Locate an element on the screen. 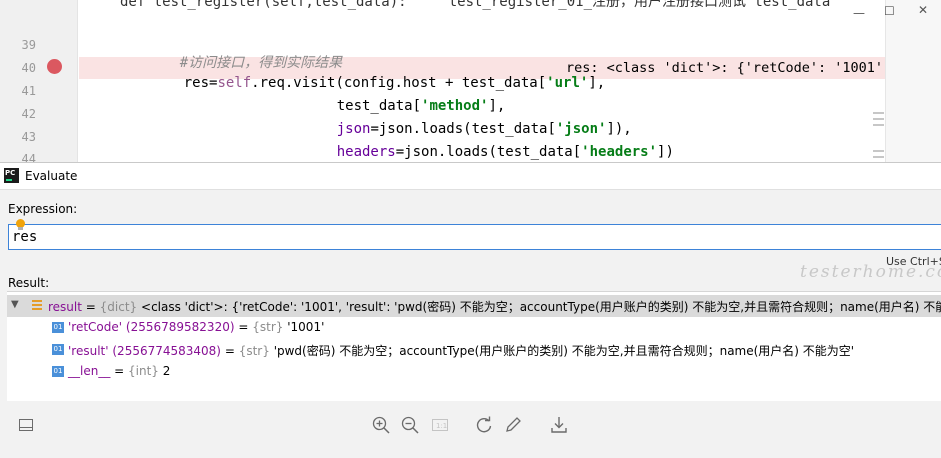 This screenshot has height=458, width=941. refresh-icon is located at coordinates (484, 425).